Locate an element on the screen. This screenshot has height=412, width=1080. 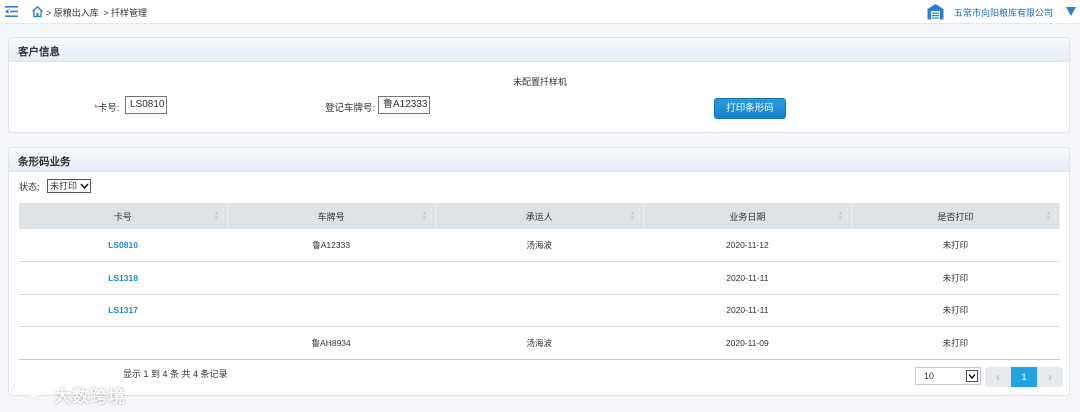
column-header-printed: 是否打印 is located at coordinates (956, 216).